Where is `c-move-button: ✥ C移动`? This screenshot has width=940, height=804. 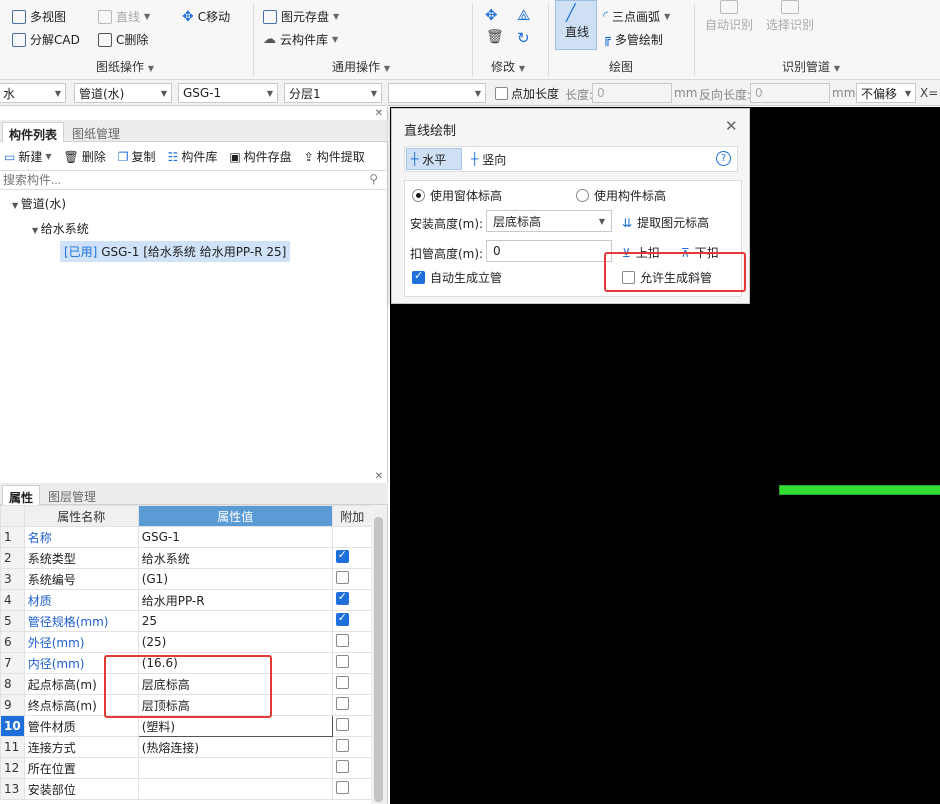 c-move-button: ✥ C移动 is located at coordinates (206, 16).